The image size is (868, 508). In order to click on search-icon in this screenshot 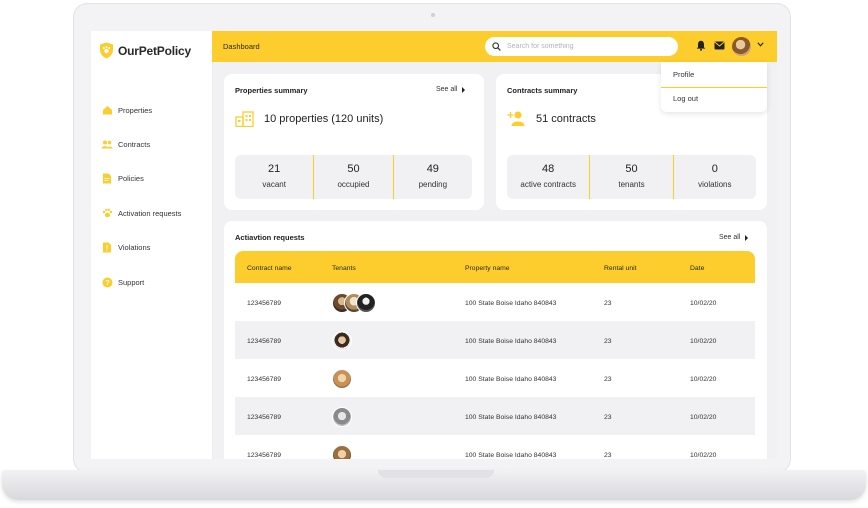, I will do `click(496, 46)`.